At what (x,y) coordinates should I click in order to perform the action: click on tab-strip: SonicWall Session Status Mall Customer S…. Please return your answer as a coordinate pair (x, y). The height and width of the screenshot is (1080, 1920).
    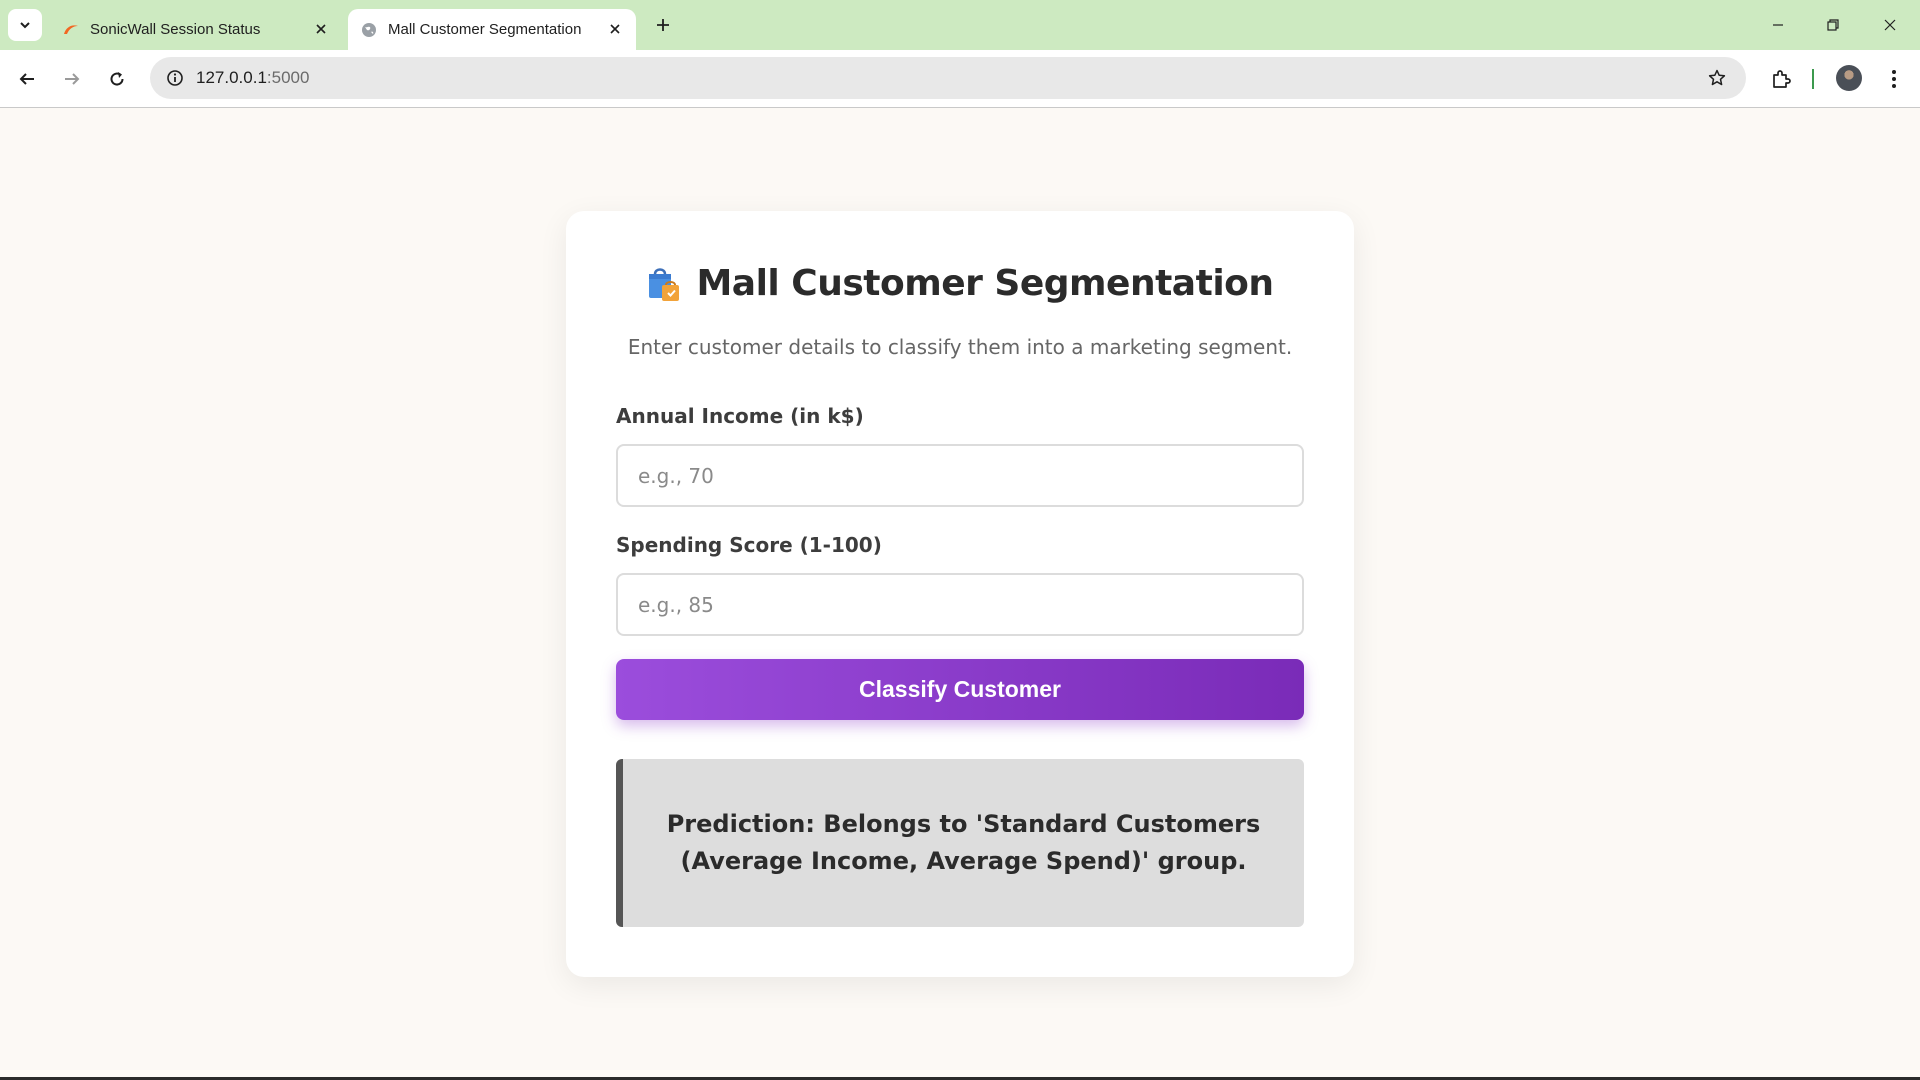
    Looking at the image, I should click on (960, 25).